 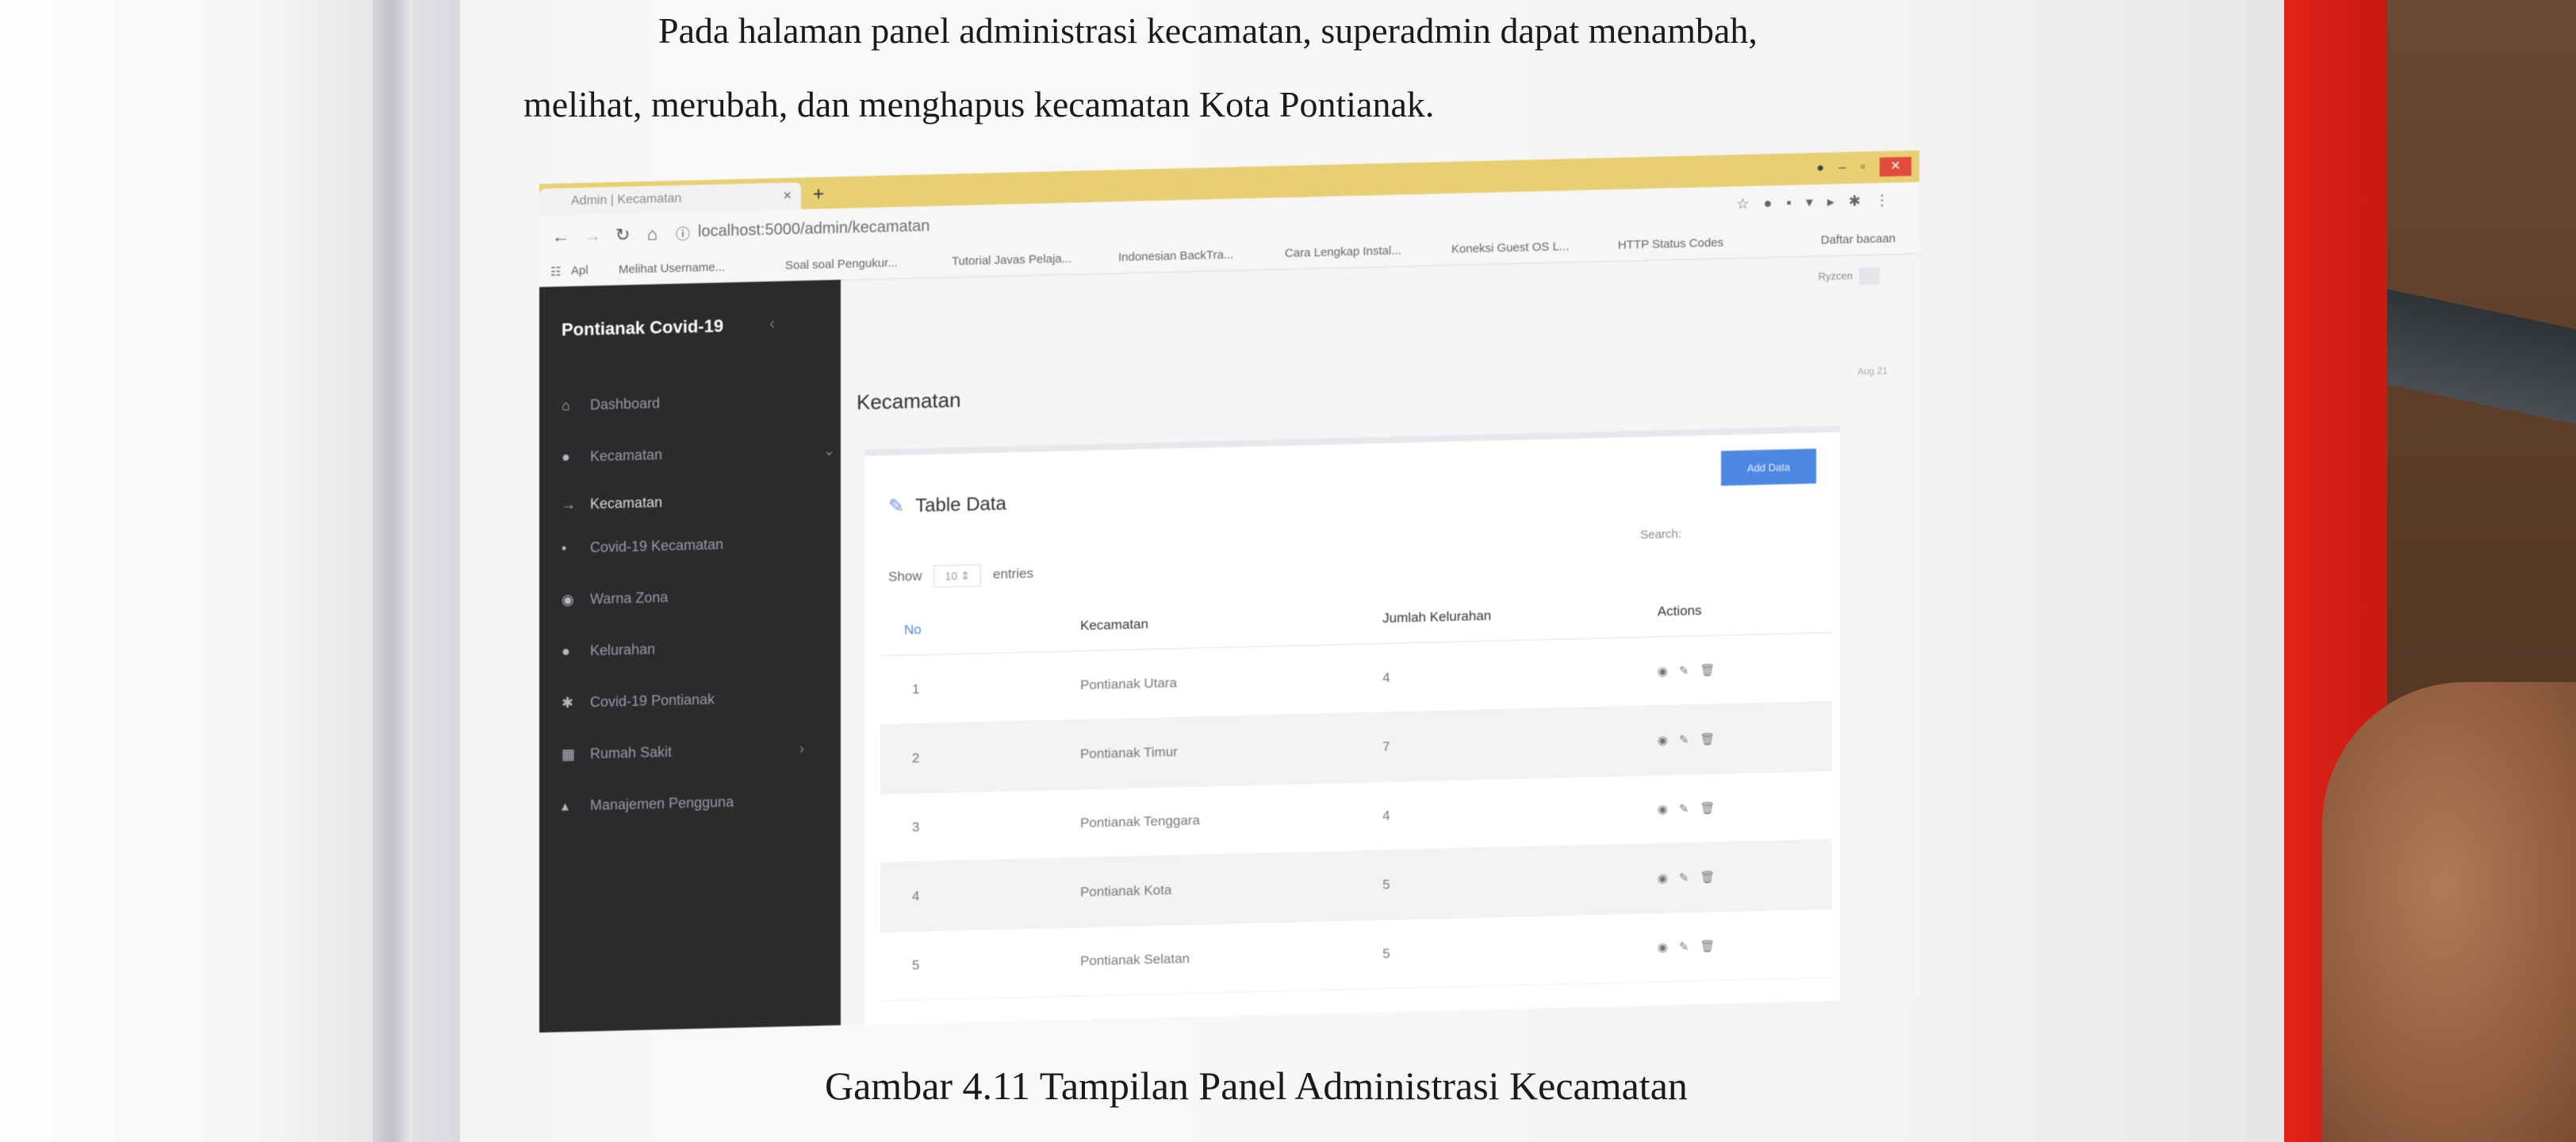 I want to click on sidebar-item-label: Dashboard, so click(x=625, y=404).